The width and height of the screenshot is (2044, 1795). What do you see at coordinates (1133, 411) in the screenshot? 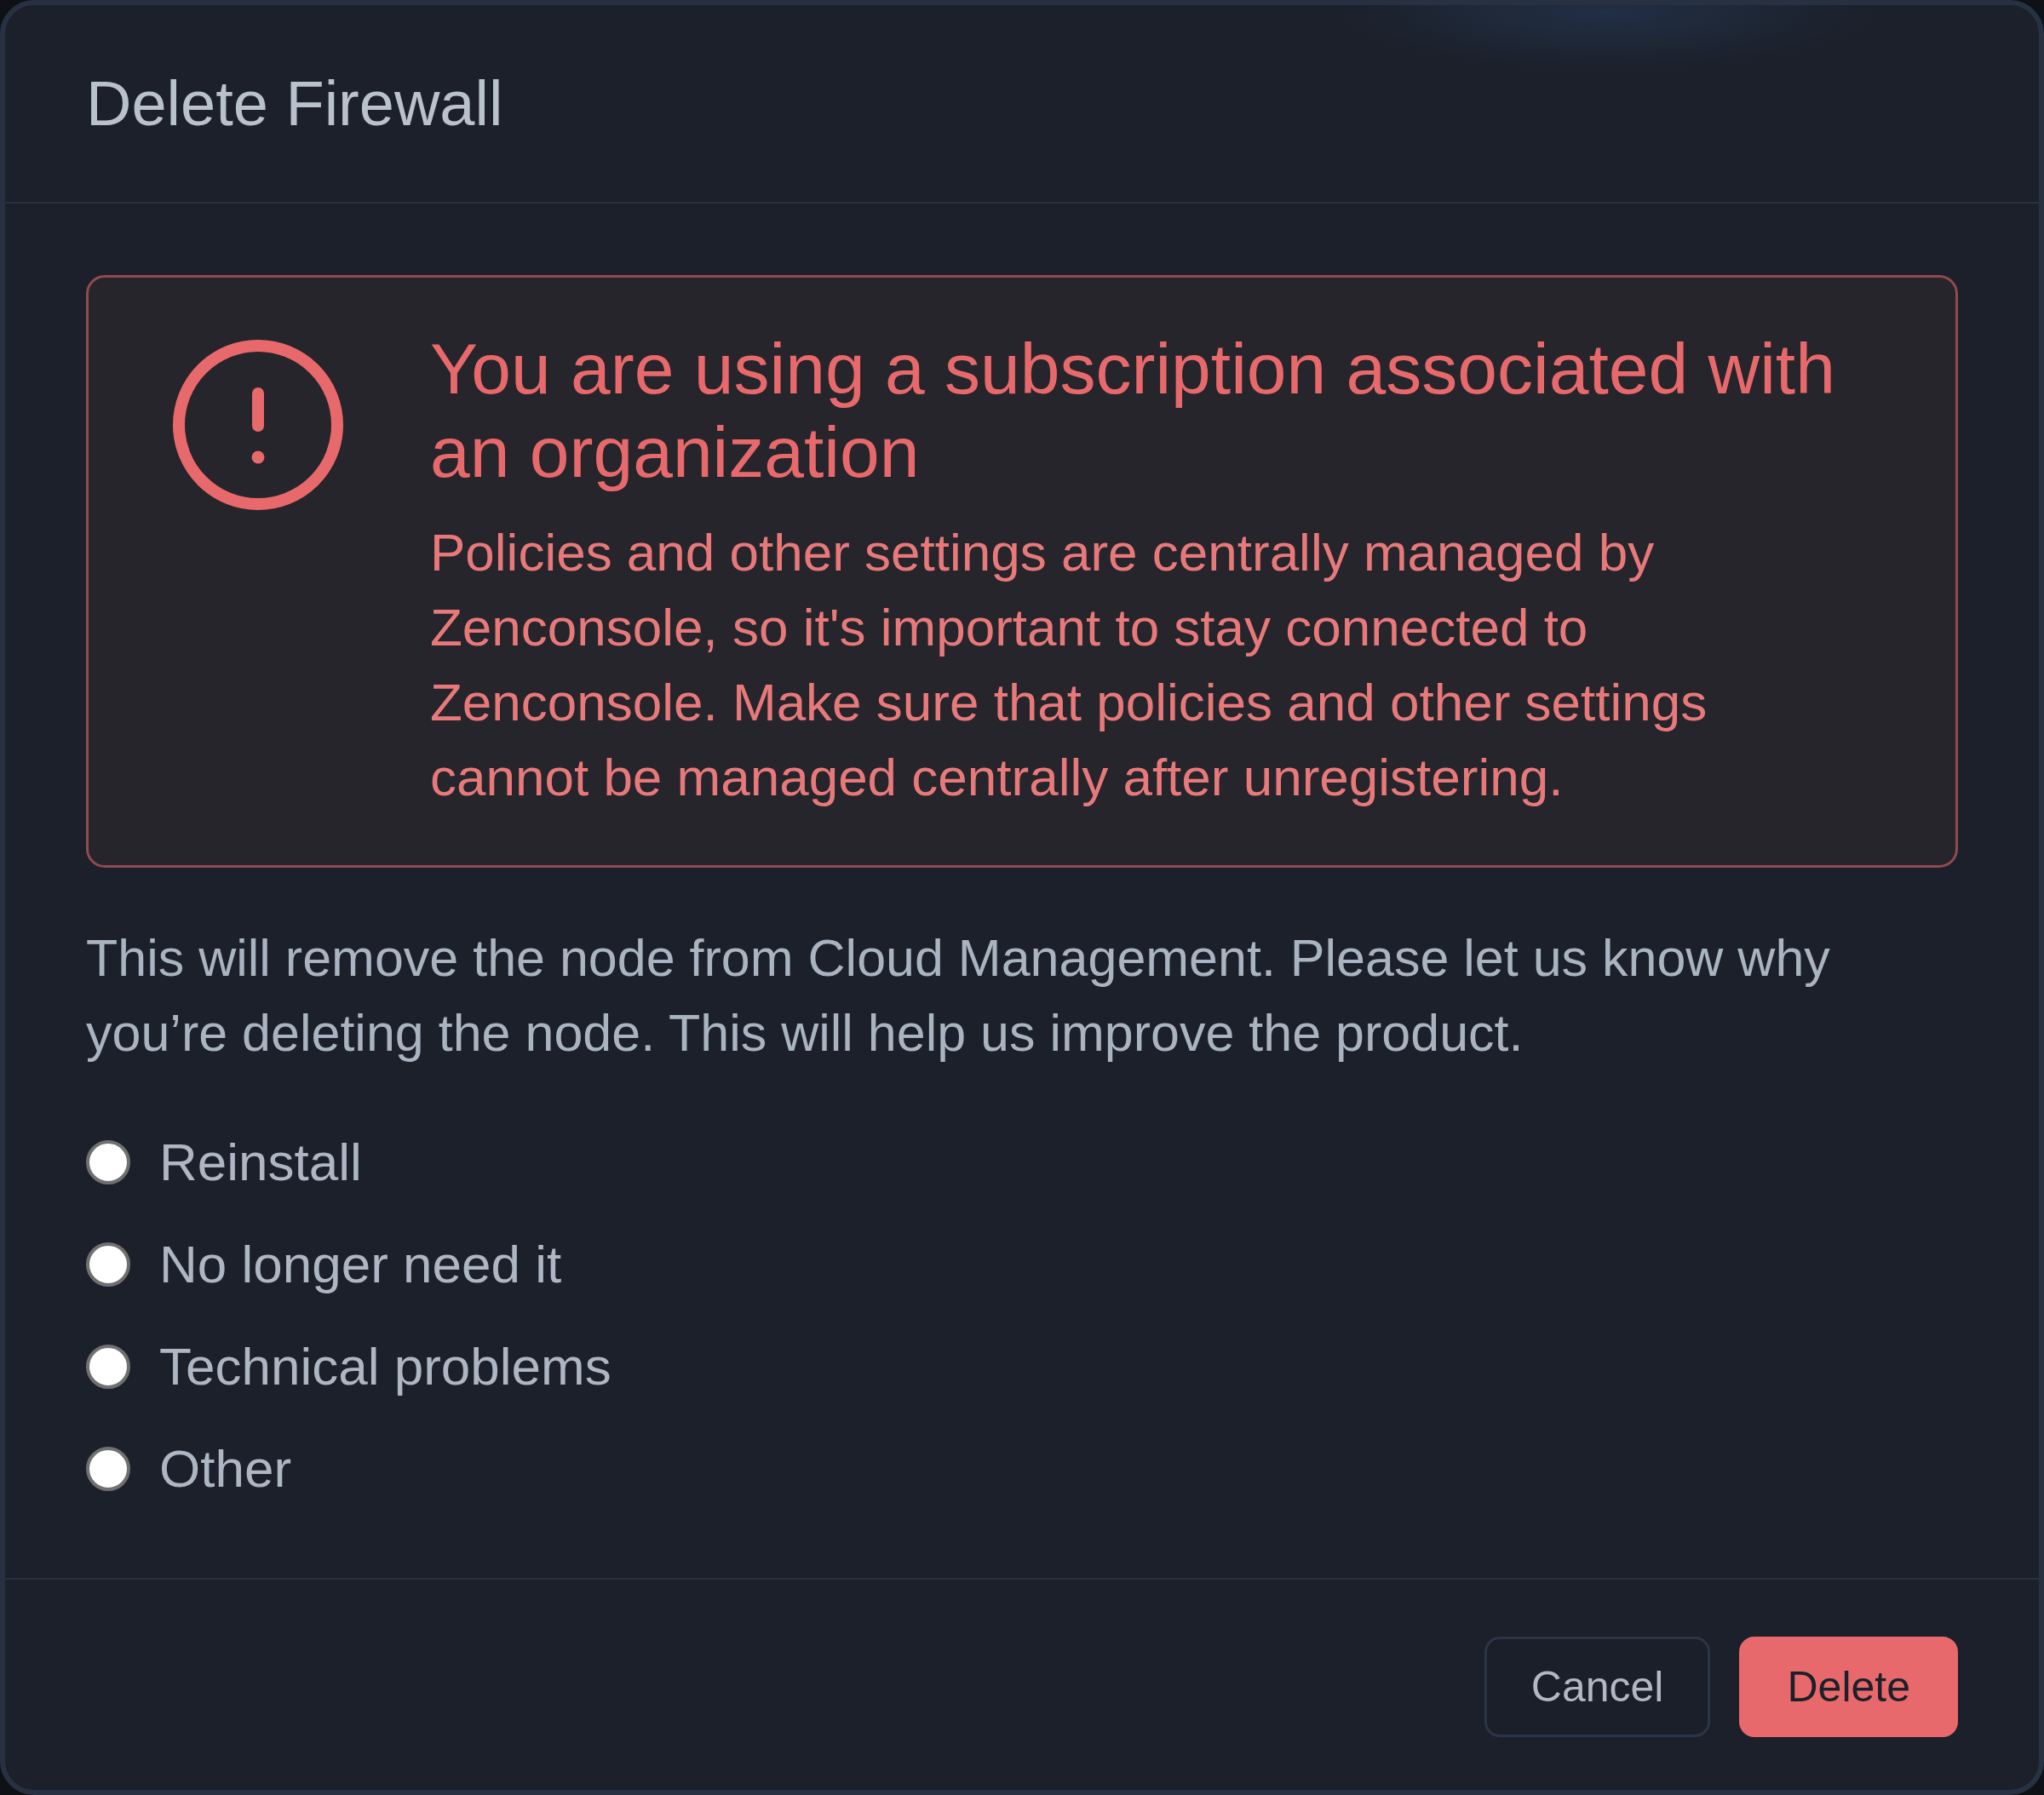
I see `alert-title: You are using a subscription associated with an organization` at bounding box center [1133, 411].